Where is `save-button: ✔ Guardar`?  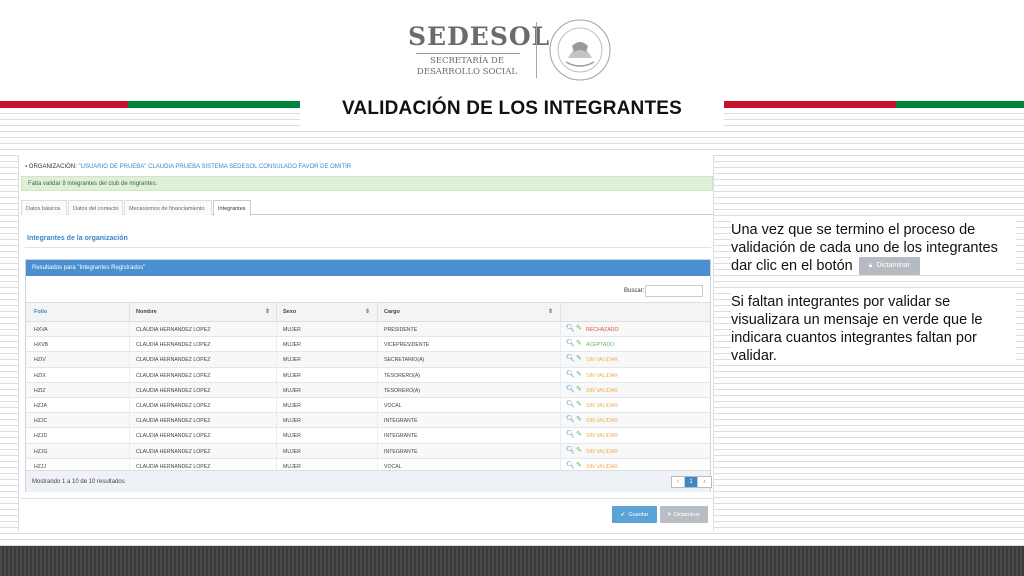
save-button: ✔ Guardar is located at coordinates (634, 514).